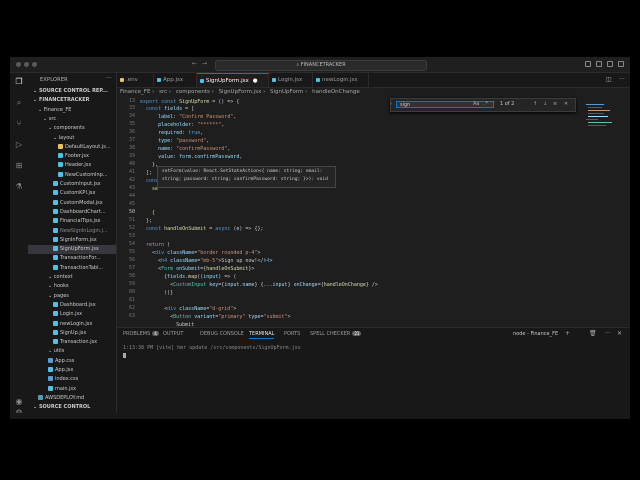  What do you see at coordinates (292, 334) in the screenshot?
I see `panel-tab: PORTS` at bounding box center [292, 334].